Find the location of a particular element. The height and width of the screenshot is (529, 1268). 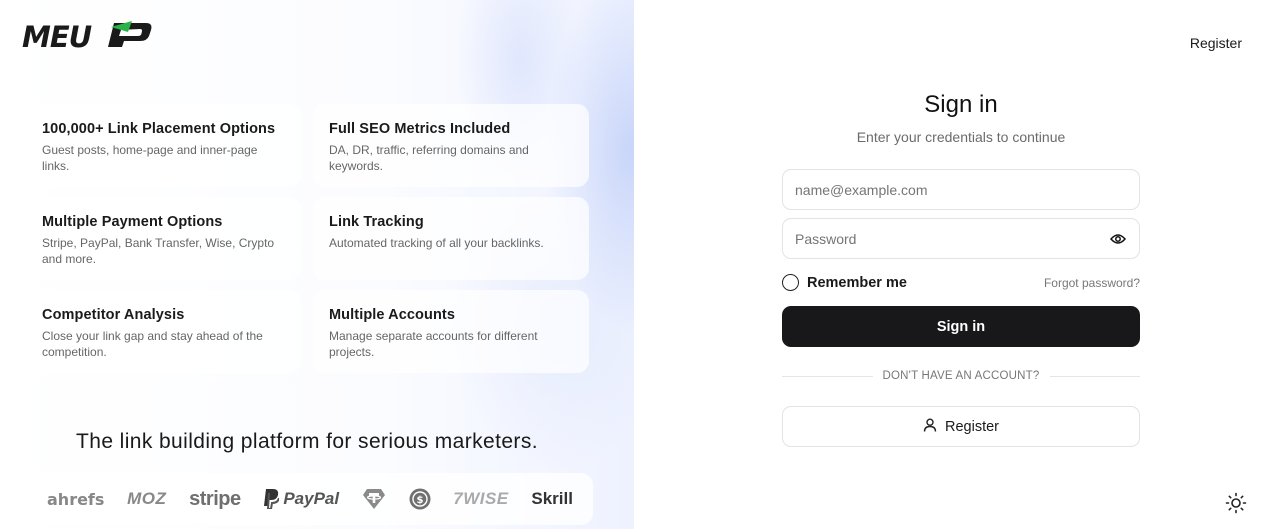

tether-icon is located at coordinates (374, 499).